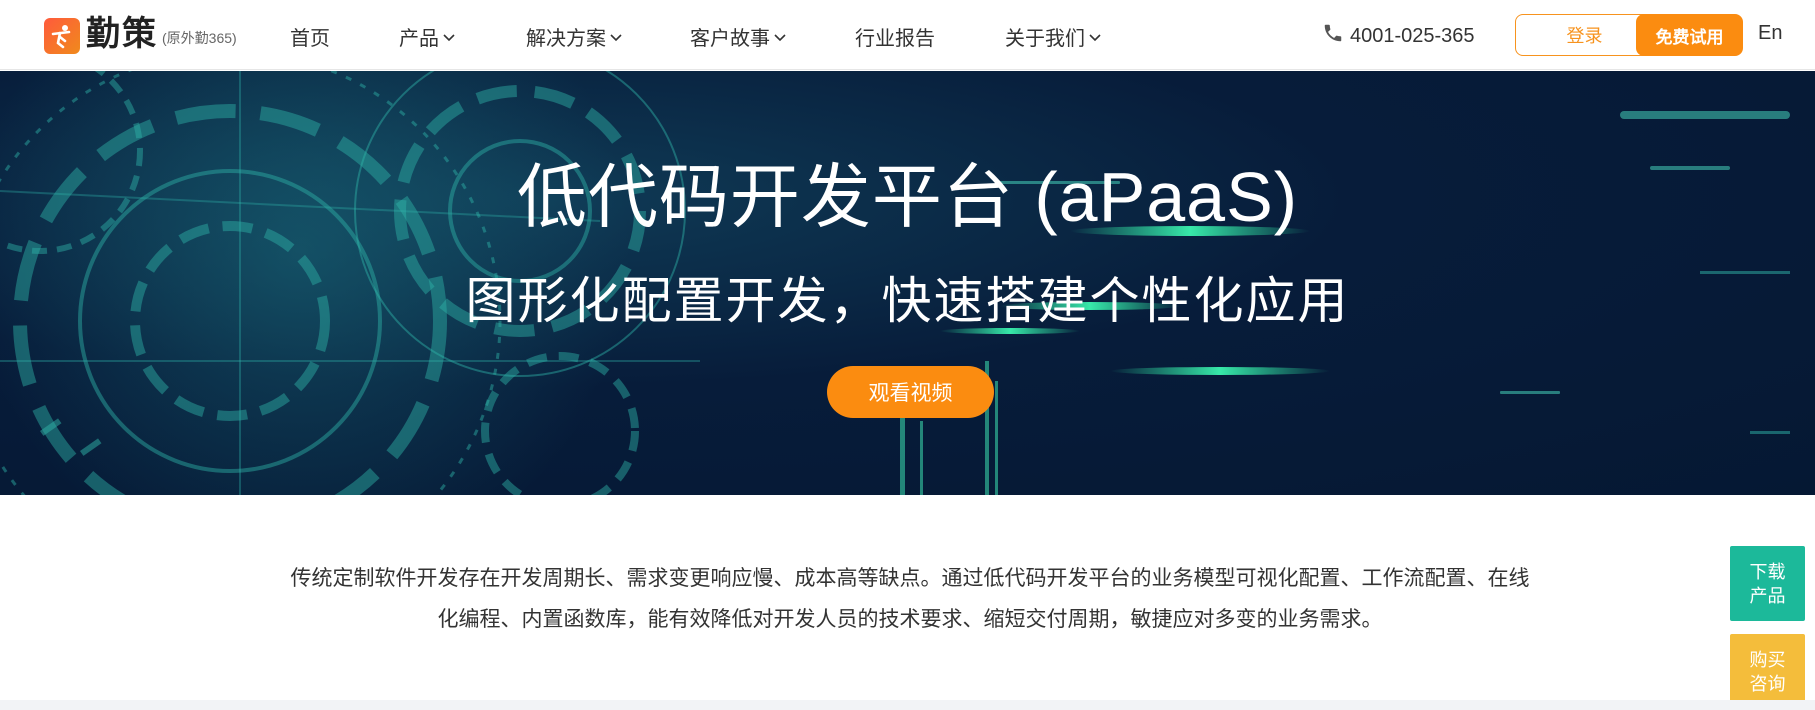  Describe the element at coordinates (62, 36) in the screenshot. I see `logo-mark-icon` at that location.